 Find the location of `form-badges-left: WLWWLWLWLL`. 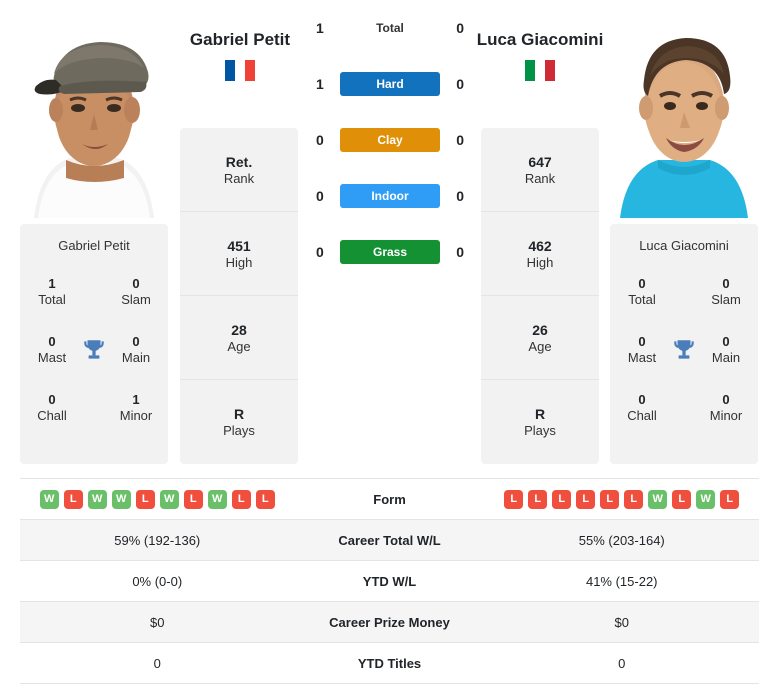

form-badges-left: WLWWLWLWLL is located at coordinates (157, 499).